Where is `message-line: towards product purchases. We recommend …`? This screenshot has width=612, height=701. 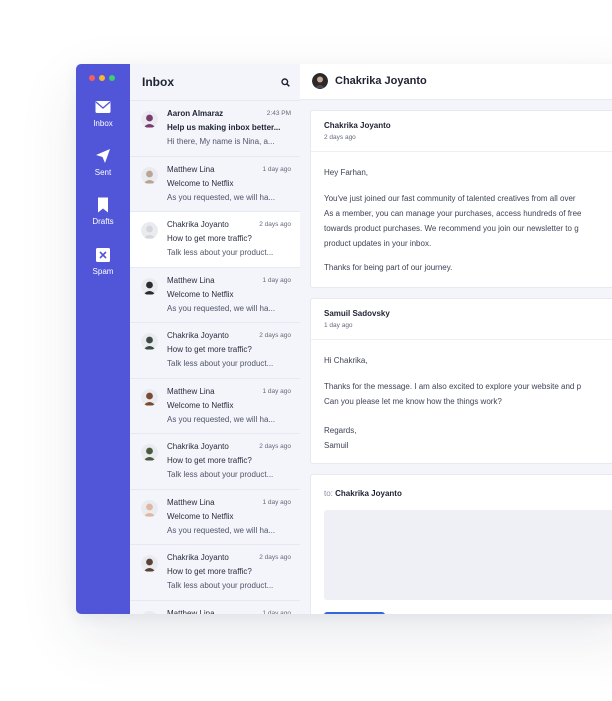 message-line: towards product purchases. We recommend … is located at coordinates (451, 228).